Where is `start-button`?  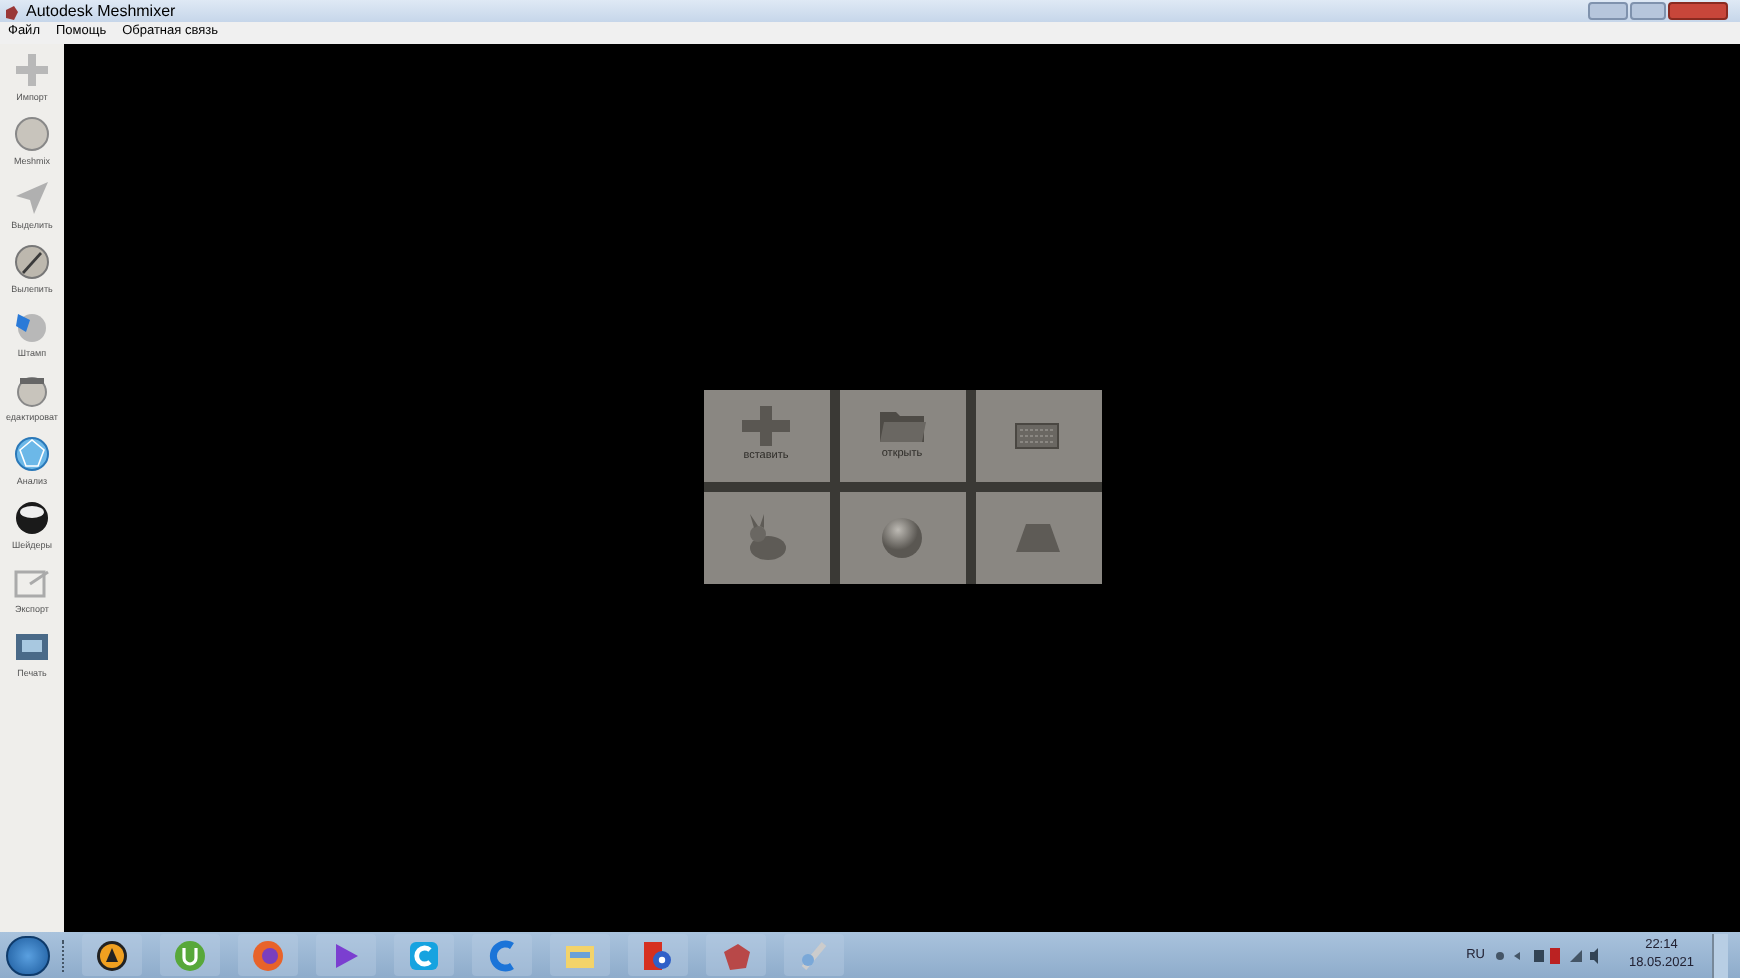 start-button is located at coordinates (28, 955).